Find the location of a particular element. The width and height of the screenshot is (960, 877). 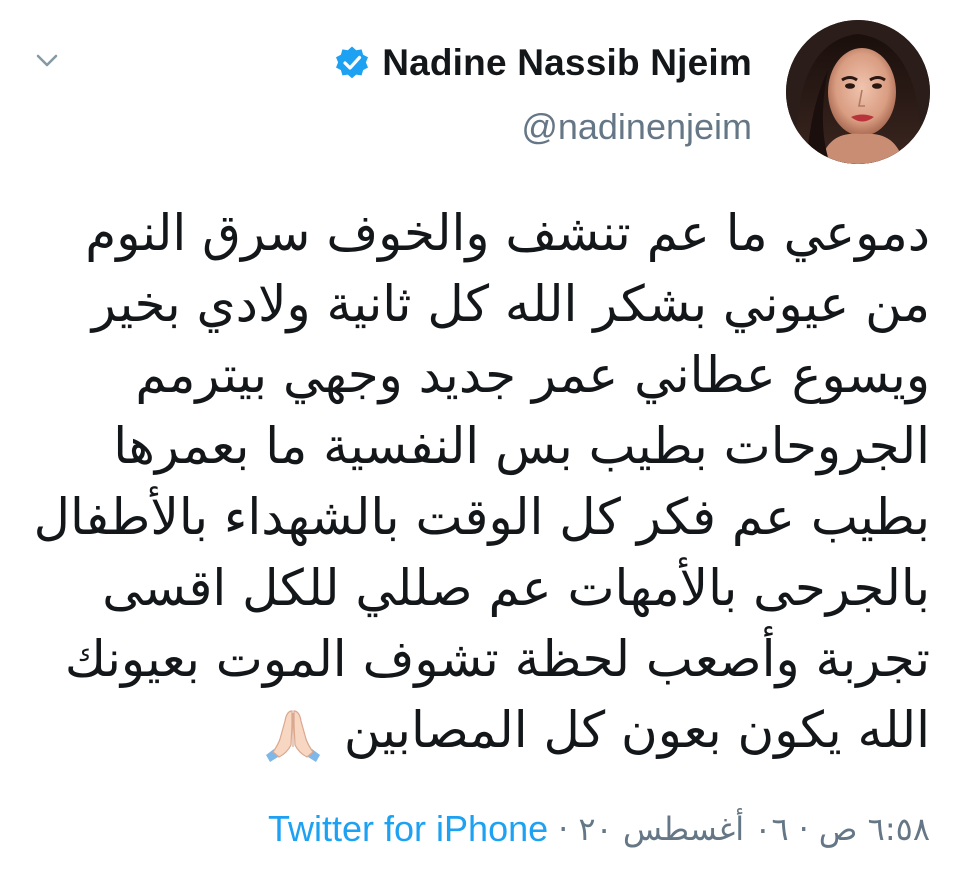

tweet-time: ٦:٥٨ ص is located at coordinates (874, 829).